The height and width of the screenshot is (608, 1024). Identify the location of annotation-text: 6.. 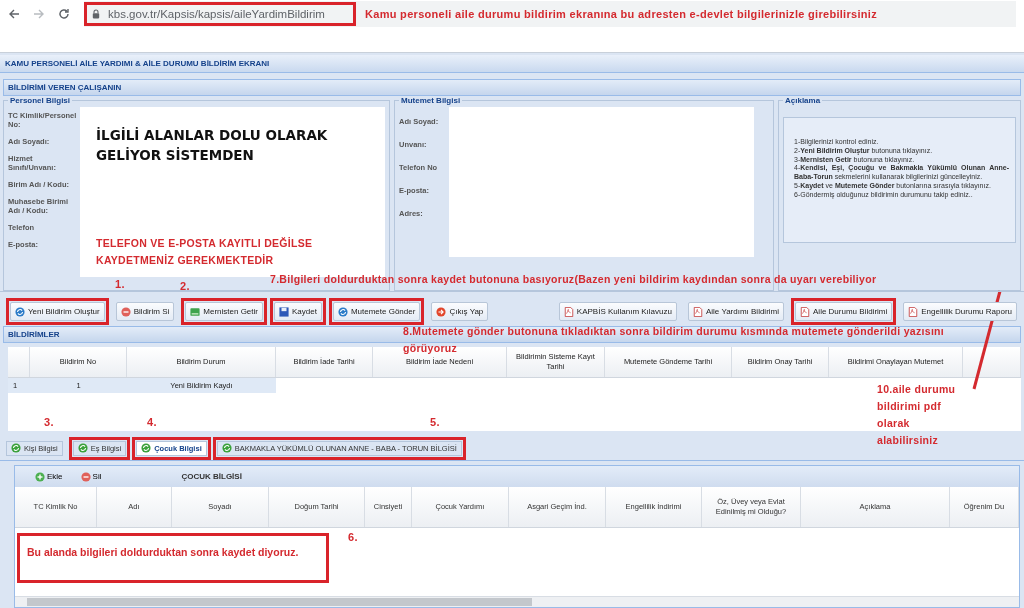
(353, 537).